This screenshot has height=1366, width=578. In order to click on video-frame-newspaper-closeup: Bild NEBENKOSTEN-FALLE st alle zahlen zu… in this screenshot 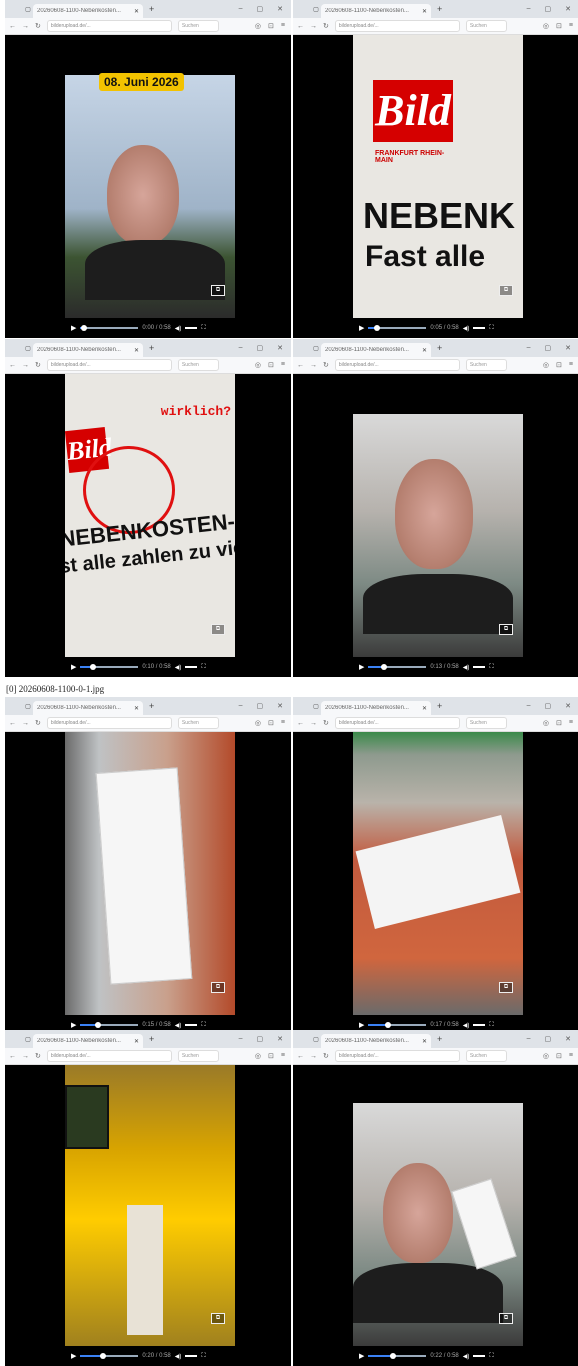, I will do `click(150, 515)`.